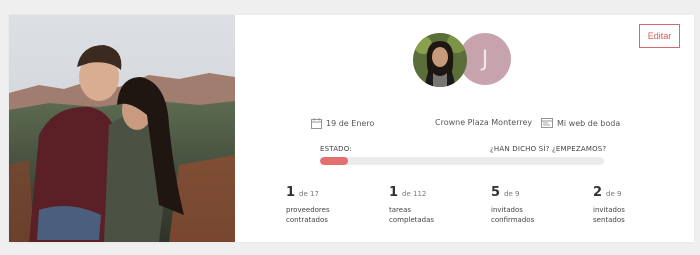 The width and height of the screenshot is (700, 255). What do you see at coordinates (334, 161) in the screenshot?
I see `status-progress-fill` at bounding box center [334, 161].